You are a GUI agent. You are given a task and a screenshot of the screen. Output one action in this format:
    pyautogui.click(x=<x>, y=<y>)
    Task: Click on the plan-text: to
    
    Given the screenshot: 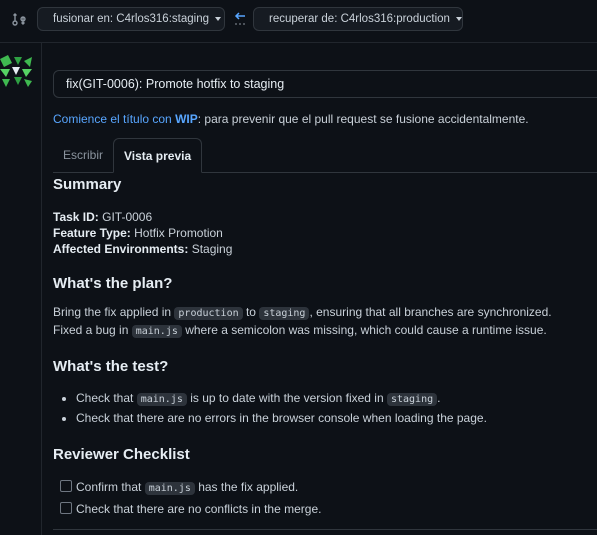 What is the action you would take?
    pyautogui.click(x=251, y=312)
    